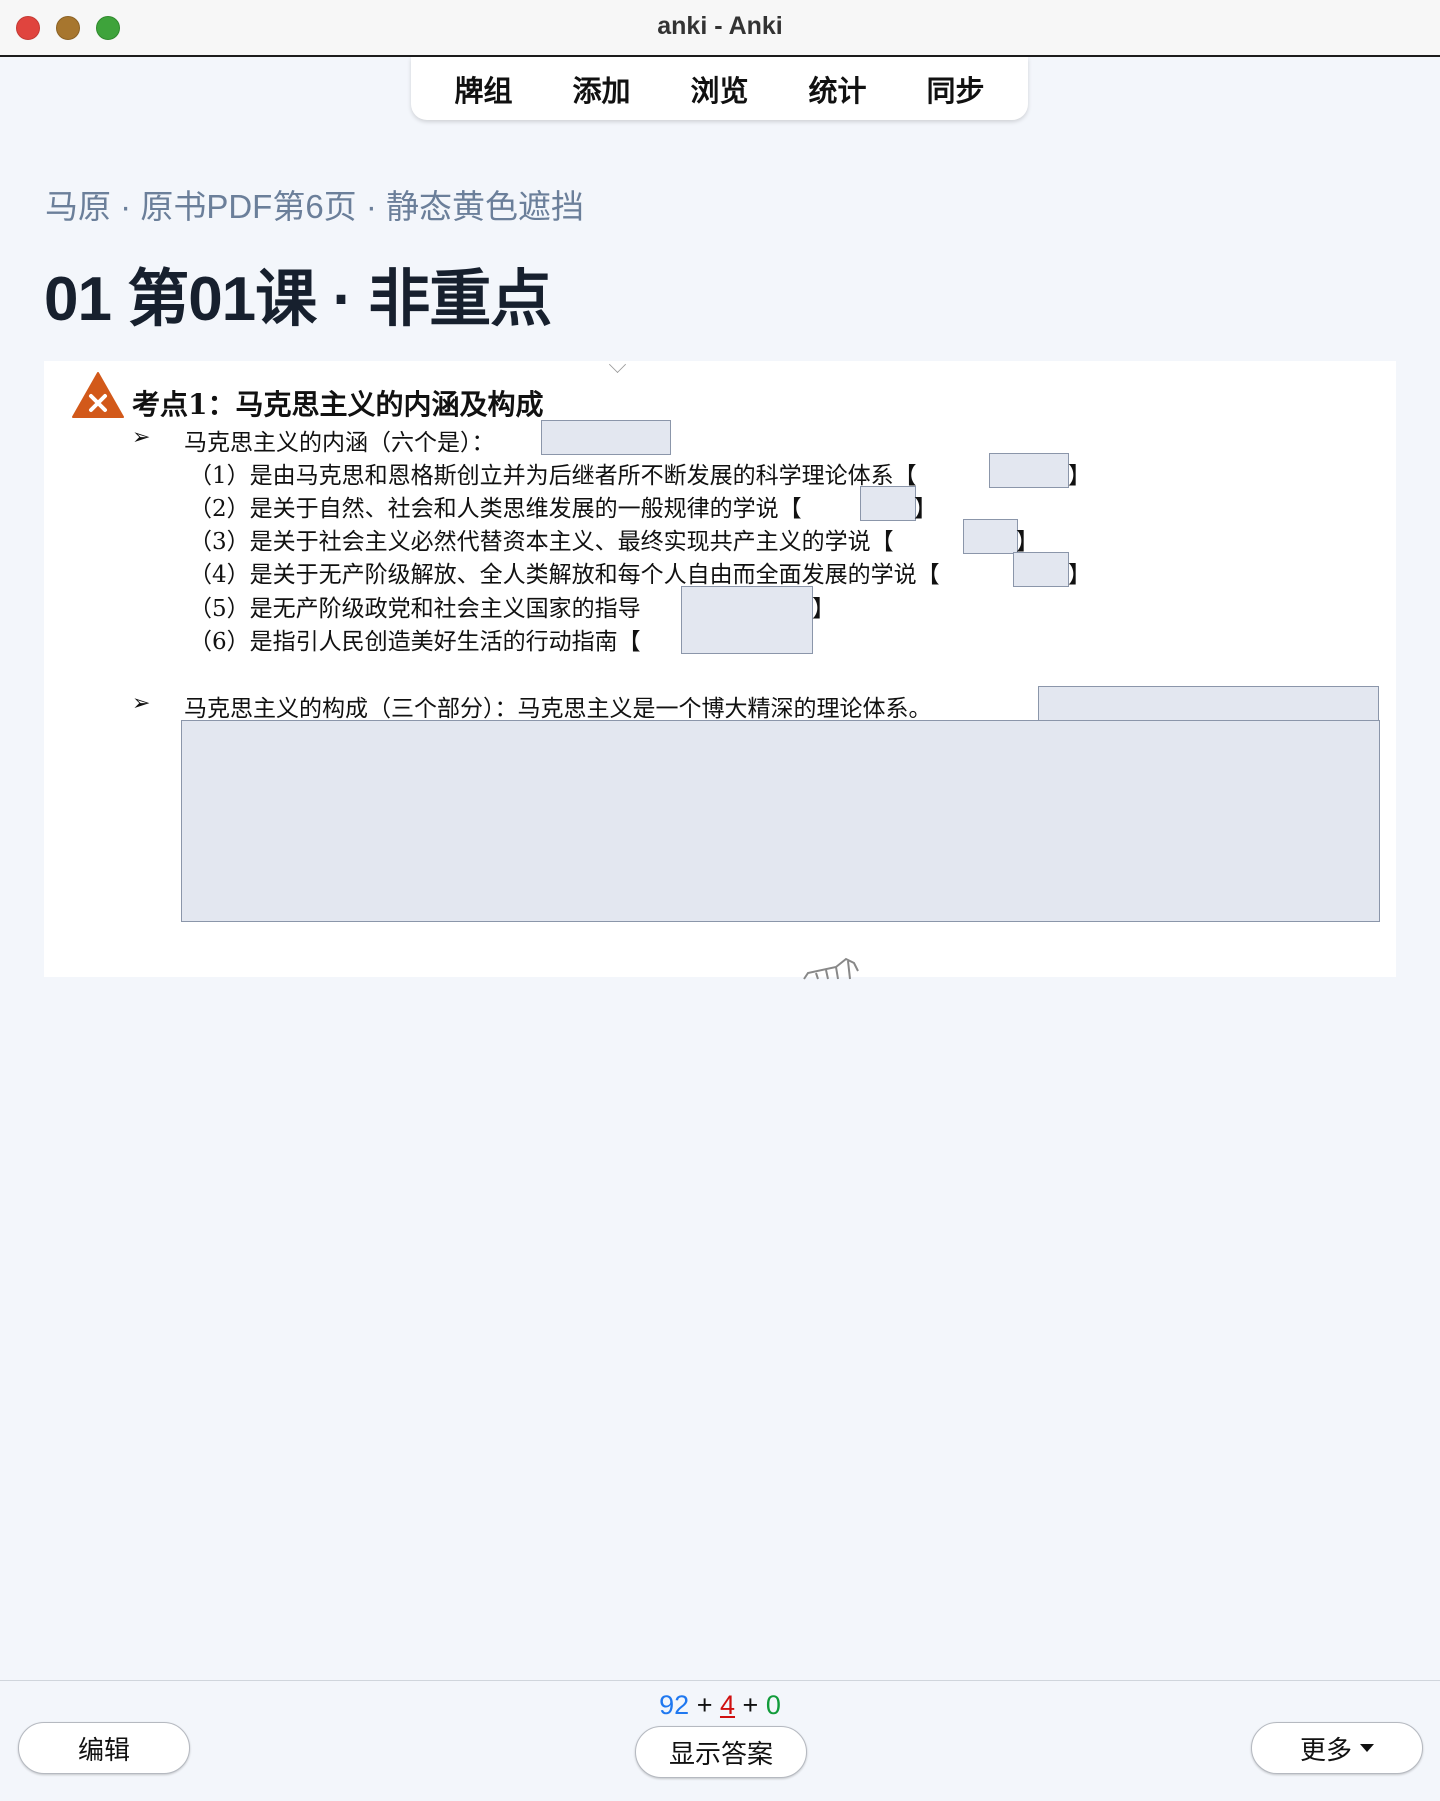  What do you see at coordinates (773, 1705) in the screenshot?
I see `count-review: 0` at bounding box center [773, 1705].